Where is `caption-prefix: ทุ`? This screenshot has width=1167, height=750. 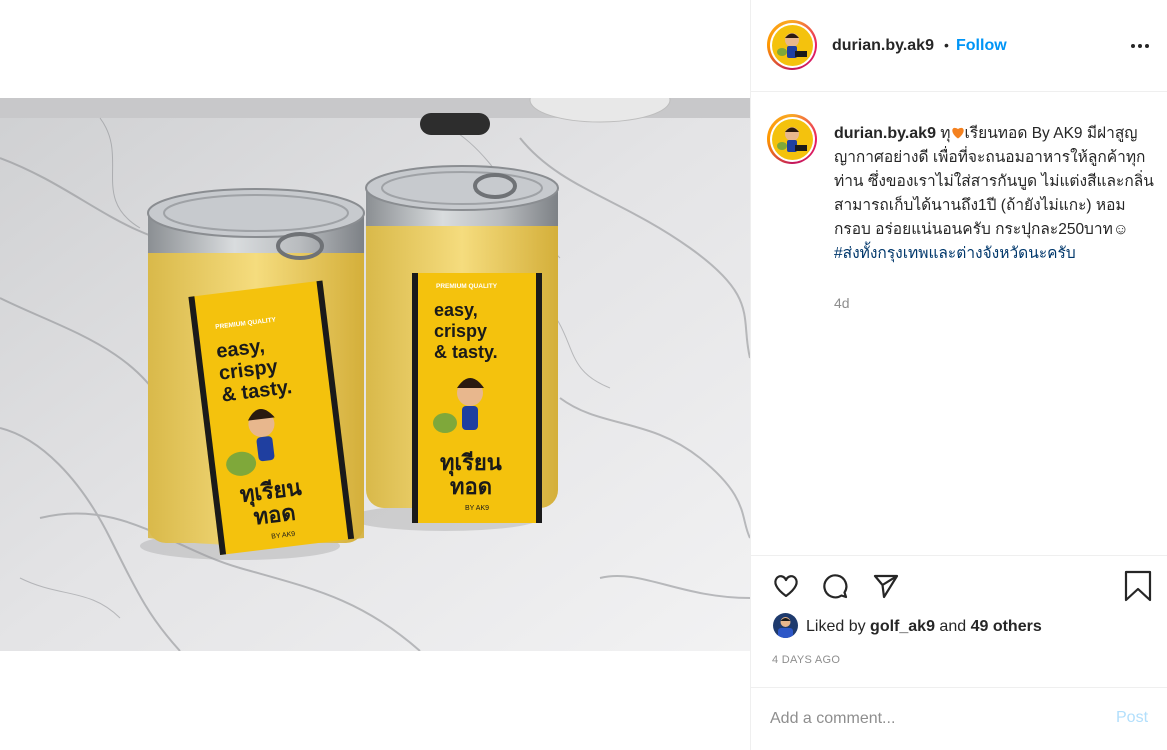 caption-prefix: ทุ is located at coordinates (945, 133).